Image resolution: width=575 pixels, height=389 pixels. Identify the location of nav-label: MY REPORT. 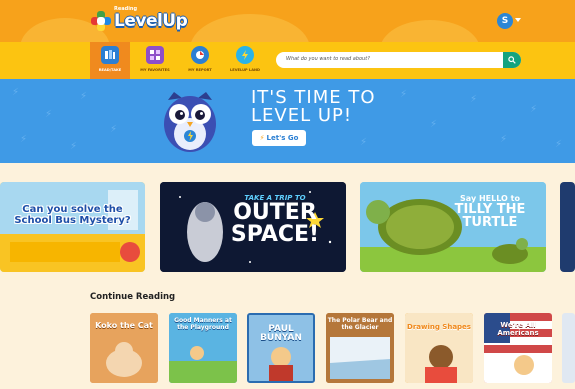
(200, 70).